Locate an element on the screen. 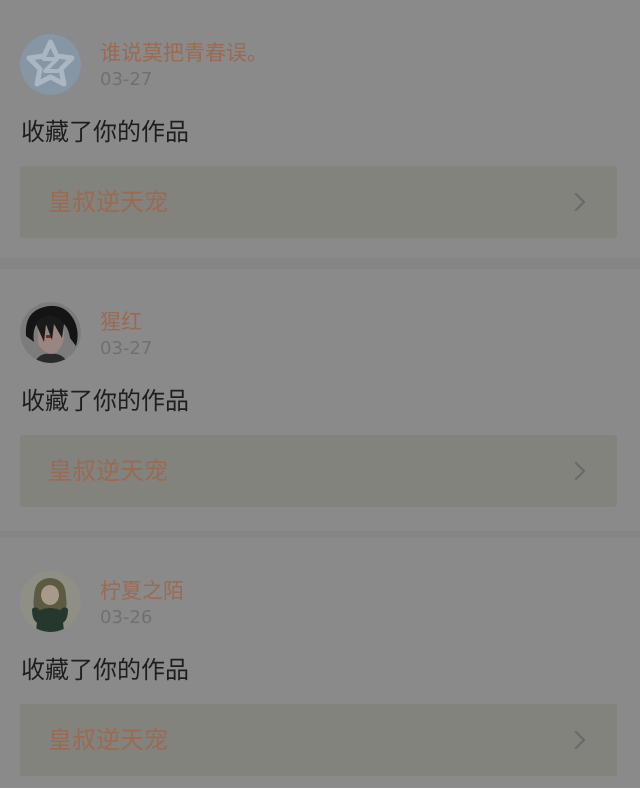 This screenshot has height=788, width=640. timestamp: 03-26 is located at coordinates (126, 617).